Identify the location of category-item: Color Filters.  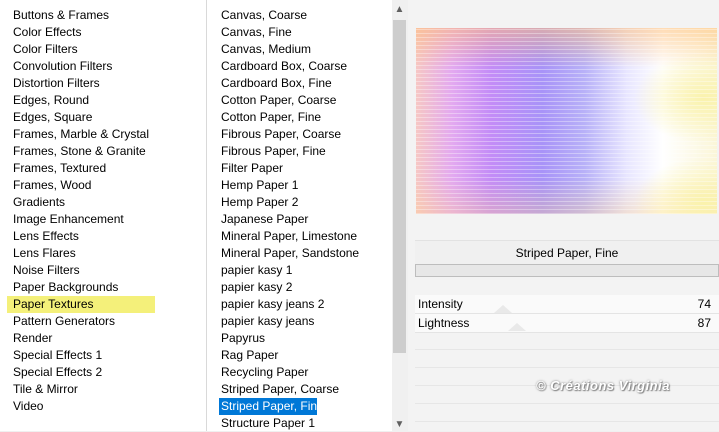
(81, 49).